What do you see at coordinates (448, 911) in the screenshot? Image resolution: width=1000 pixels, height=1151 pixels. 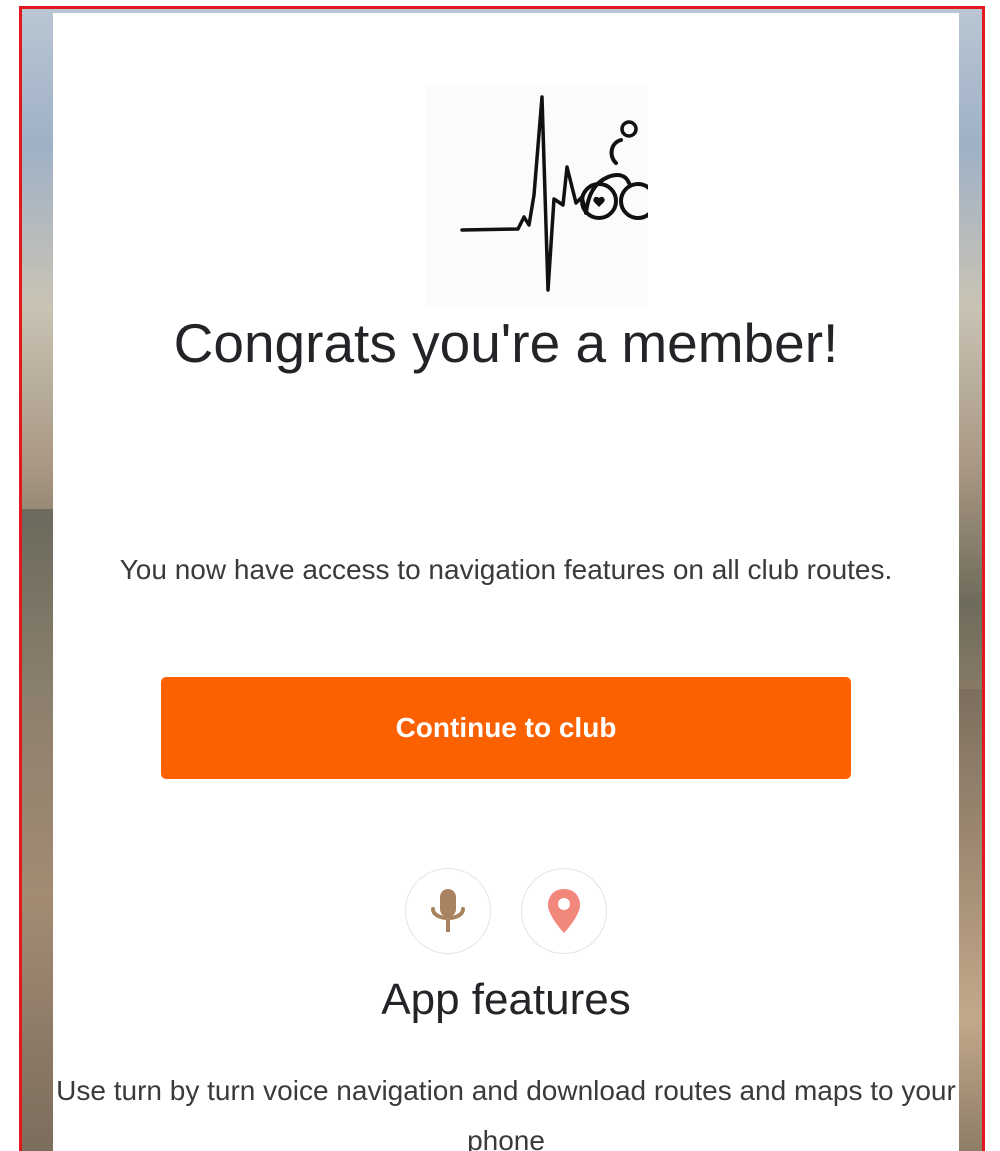 I see `microphone-icon` at bounding box center [448, 911].